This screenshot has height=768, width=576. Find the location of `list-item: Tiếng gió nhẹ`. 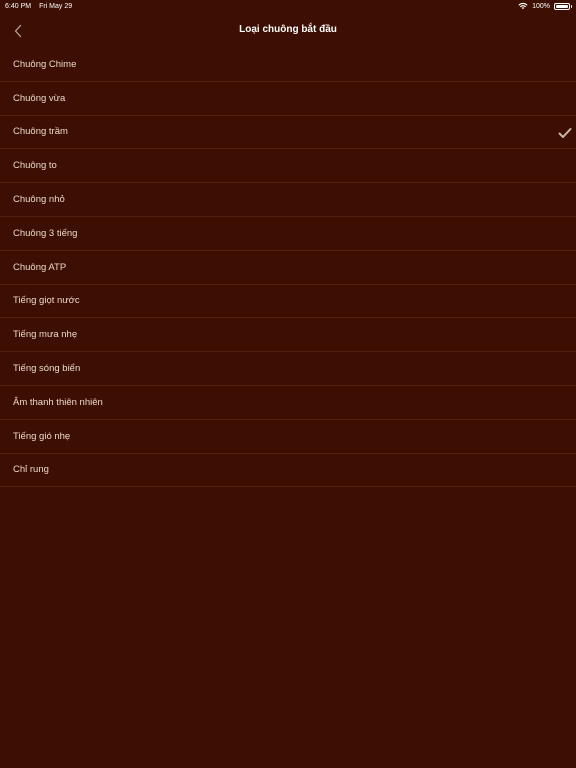

list-item: Tiếng gió nhẹ is located at coordinates (288, 437).